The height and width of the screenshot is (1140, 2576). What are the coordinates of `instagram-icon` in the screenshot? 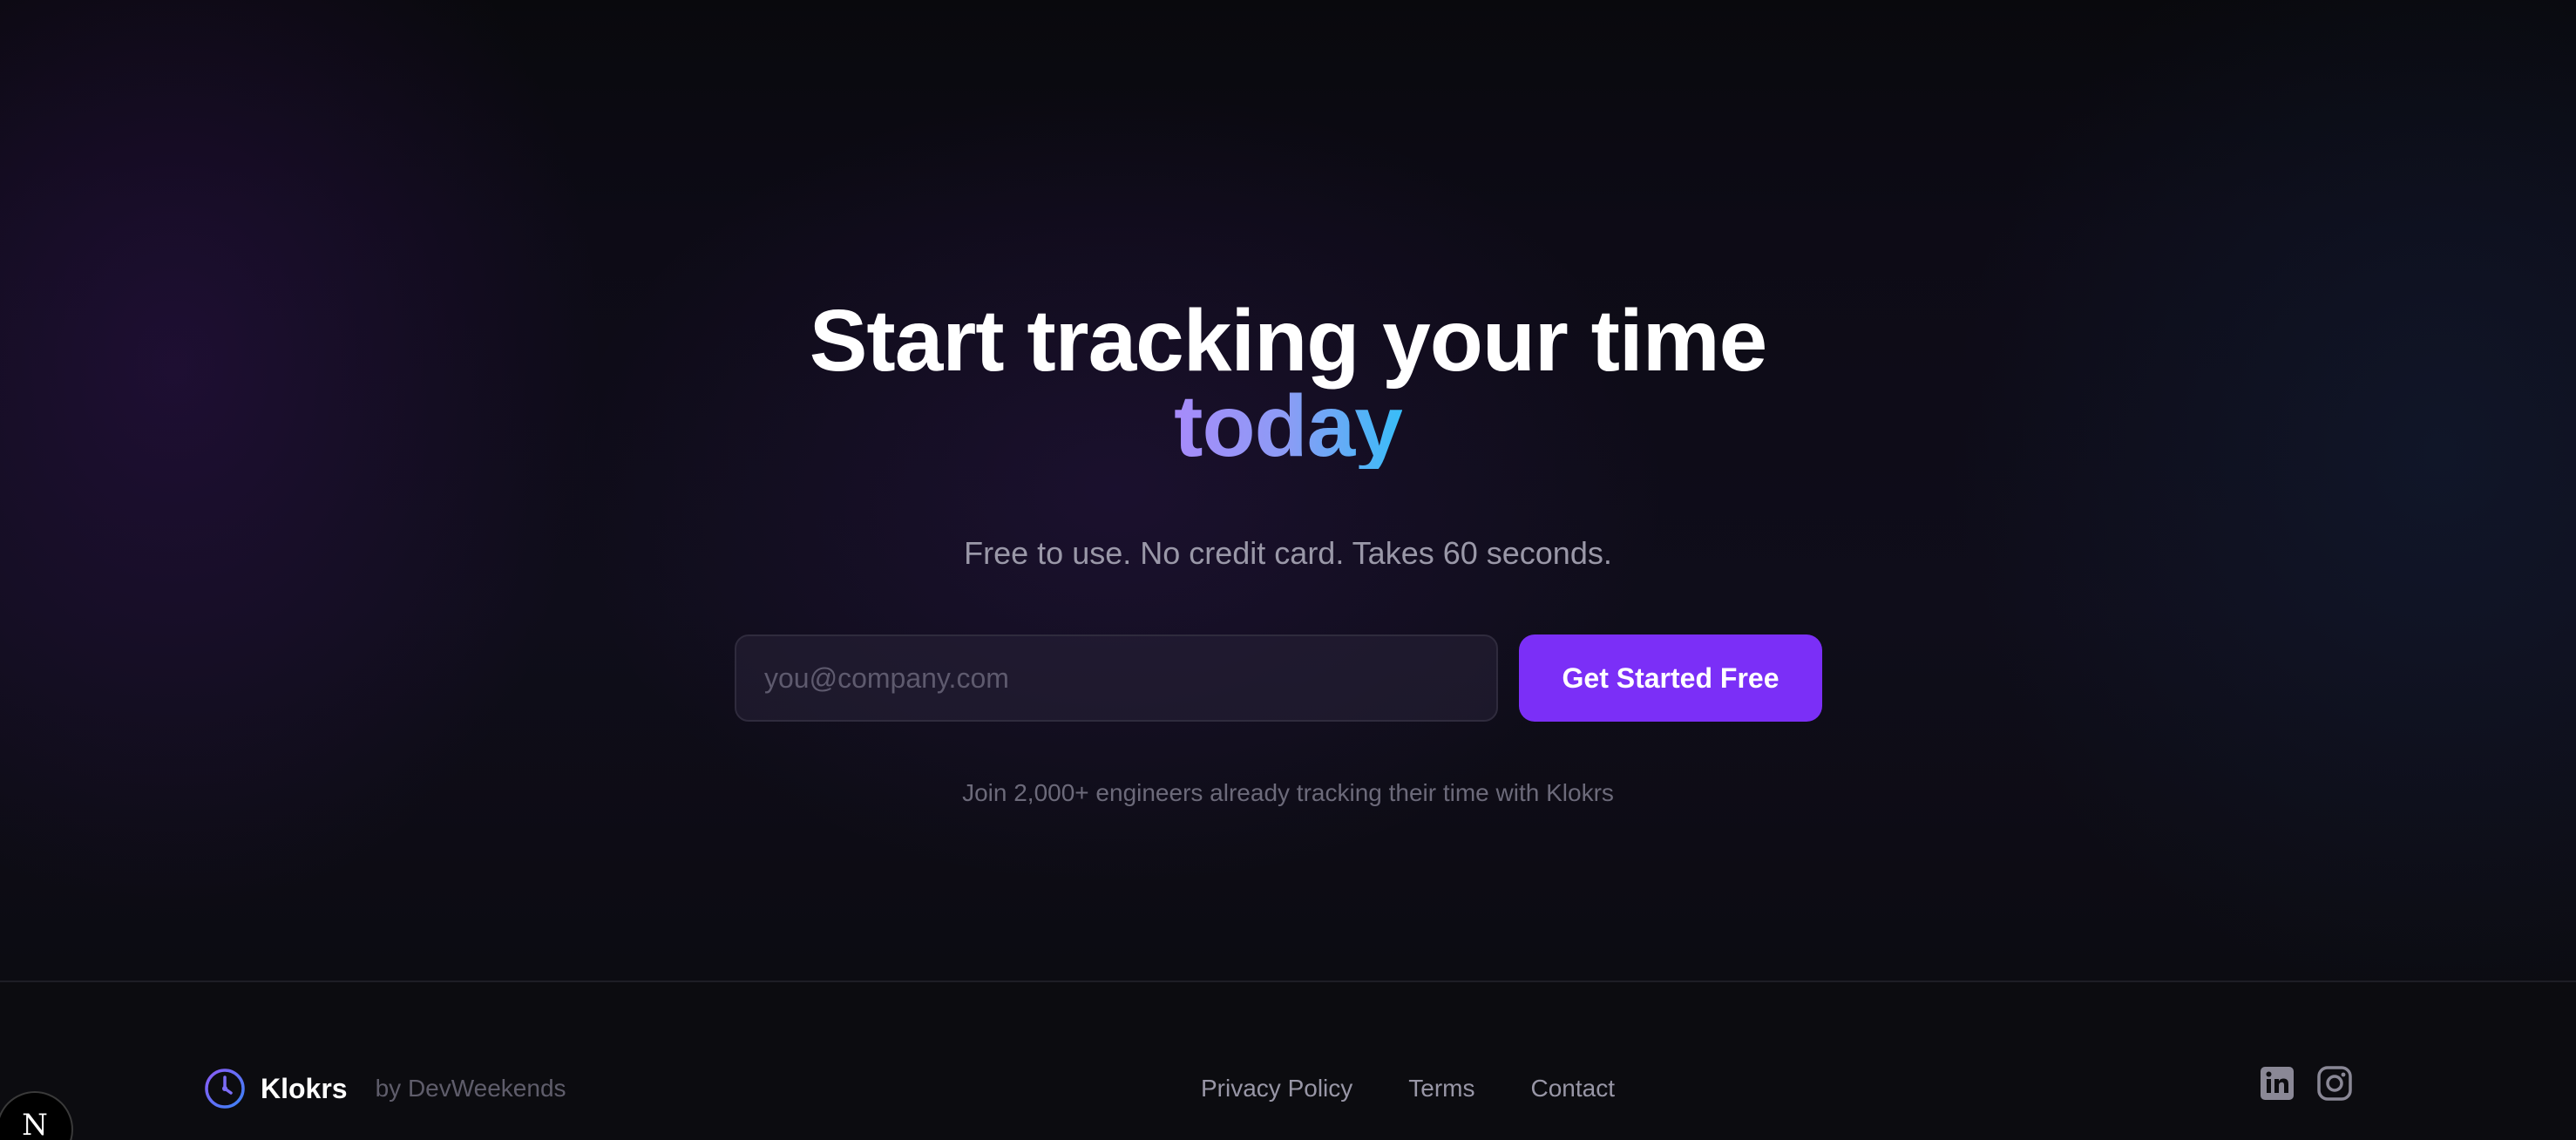 It's located at (2334, 1083).